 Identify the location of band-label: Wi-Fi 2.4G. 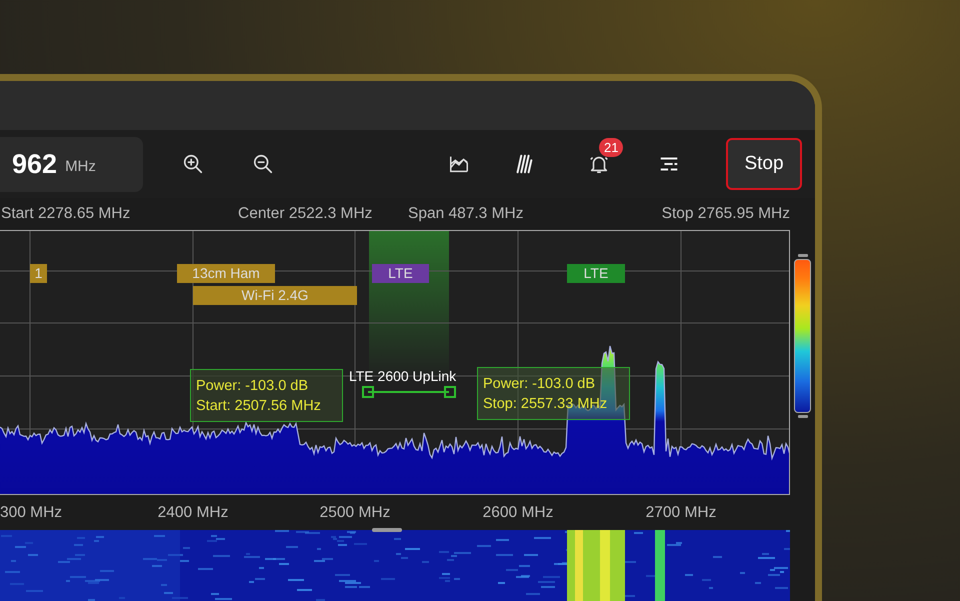
(275, 295).